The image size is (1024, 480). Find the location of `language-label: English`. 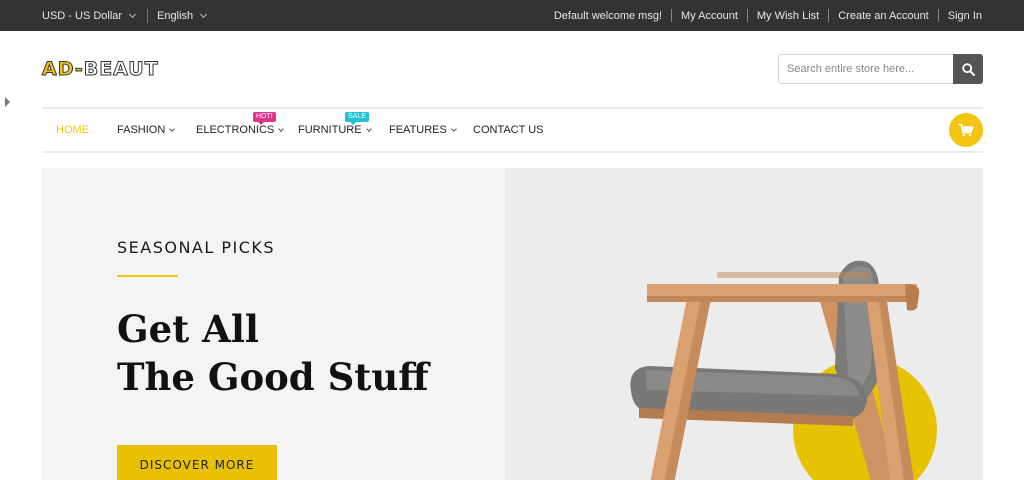

language-label: English is located at coordinates (175, 15).